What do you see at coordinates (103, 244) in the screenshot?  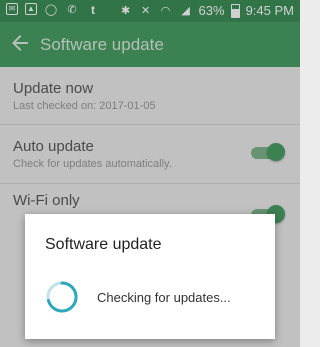 I see `dialog-title: Software update` at bounding box center [103, 244].